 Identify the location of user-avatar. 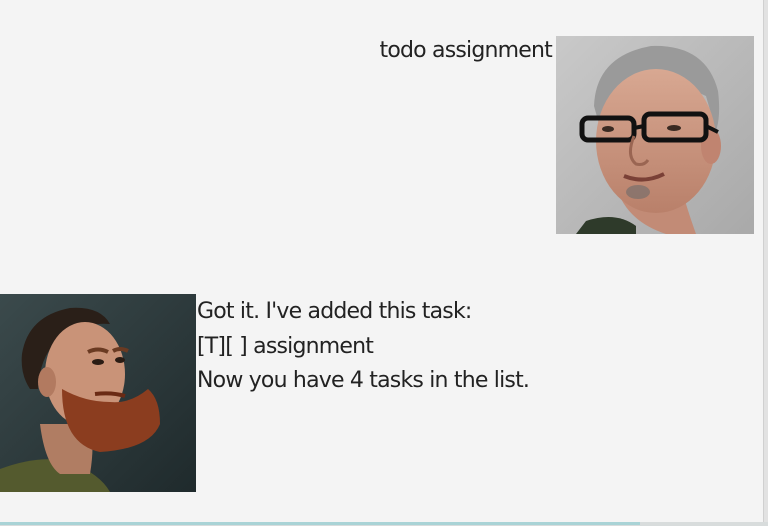
(655, 135).